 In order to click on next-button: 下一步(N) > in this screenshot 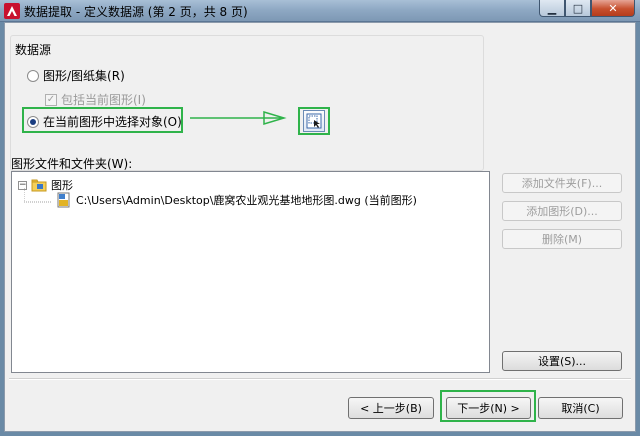, I will do `click(488, 408)`.